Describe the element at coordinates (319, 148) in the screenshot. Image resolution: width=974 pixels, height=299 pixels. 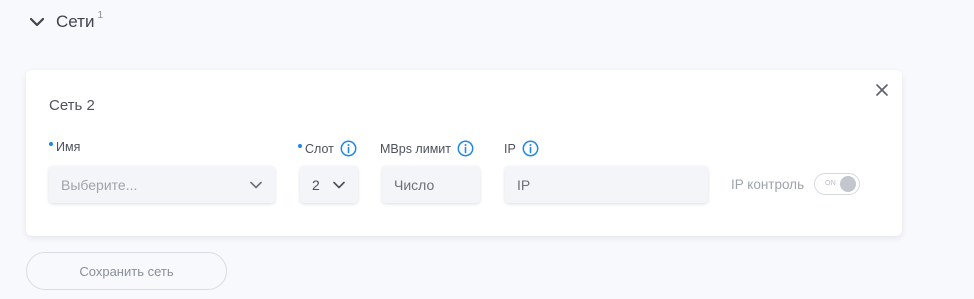
I see `slot-label: Слот` at that location.